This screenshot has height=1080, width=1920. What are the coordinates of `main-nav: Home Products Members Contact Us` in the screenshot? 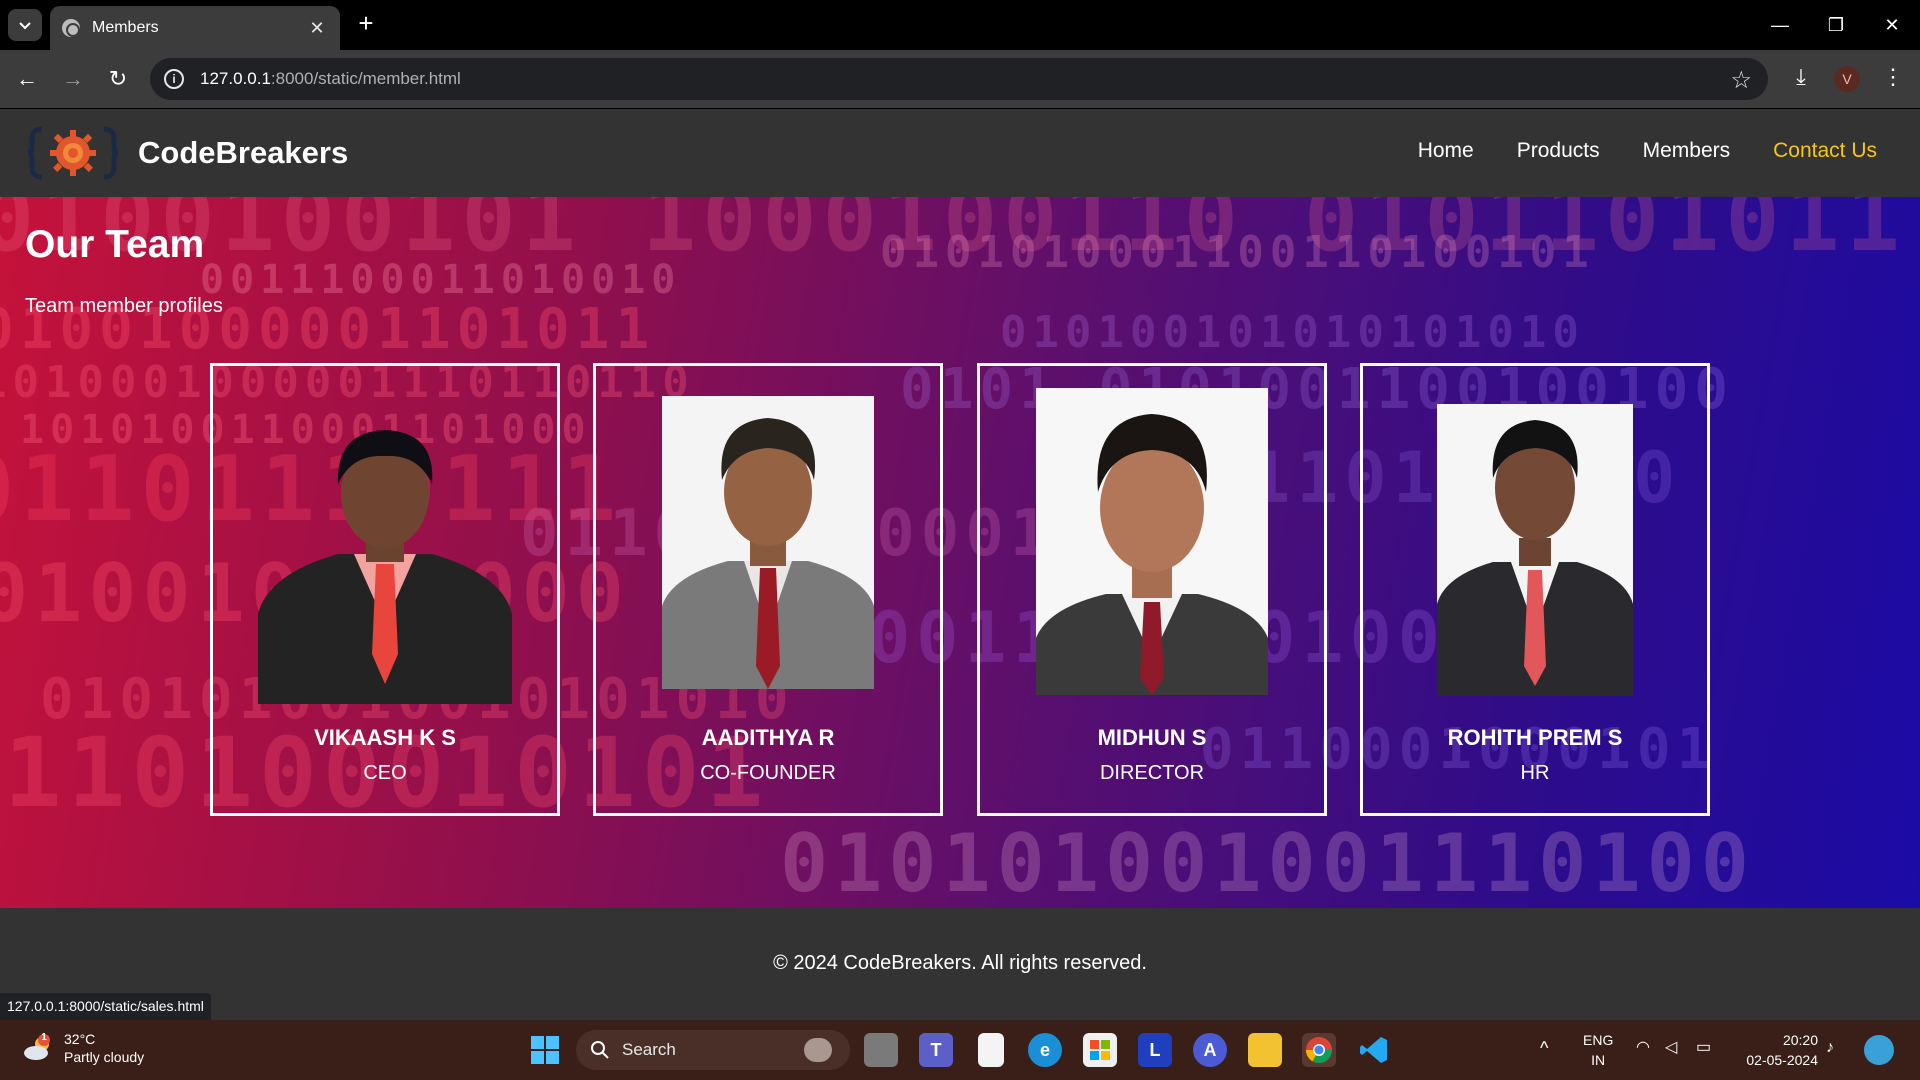 It's located at (1647, 151).